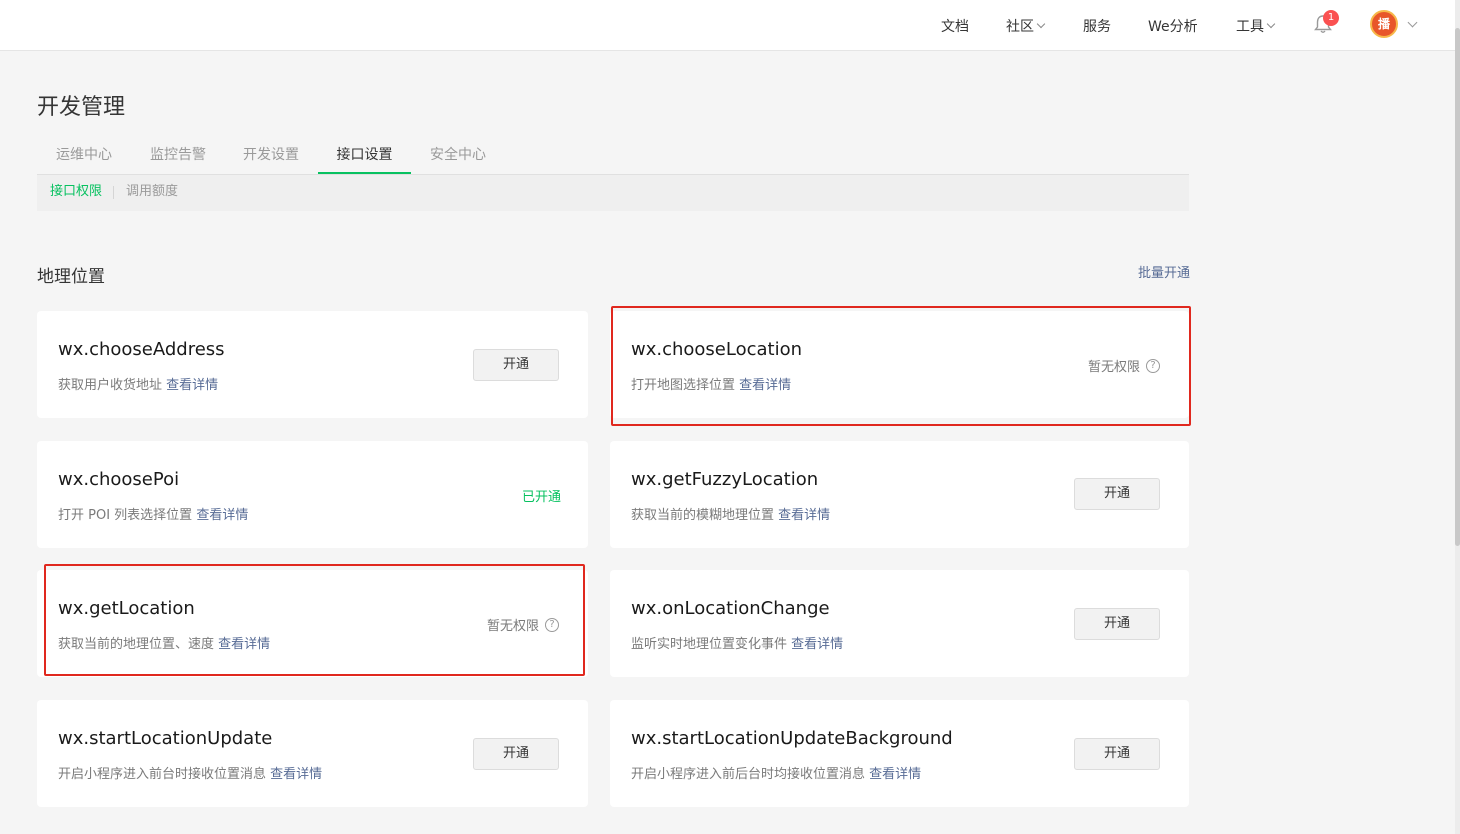 The width and height of the screenshot is (1460, 834). I want to click on api-desc: 获取当前的模糊地理位置 查看详情, so click(730, 513).